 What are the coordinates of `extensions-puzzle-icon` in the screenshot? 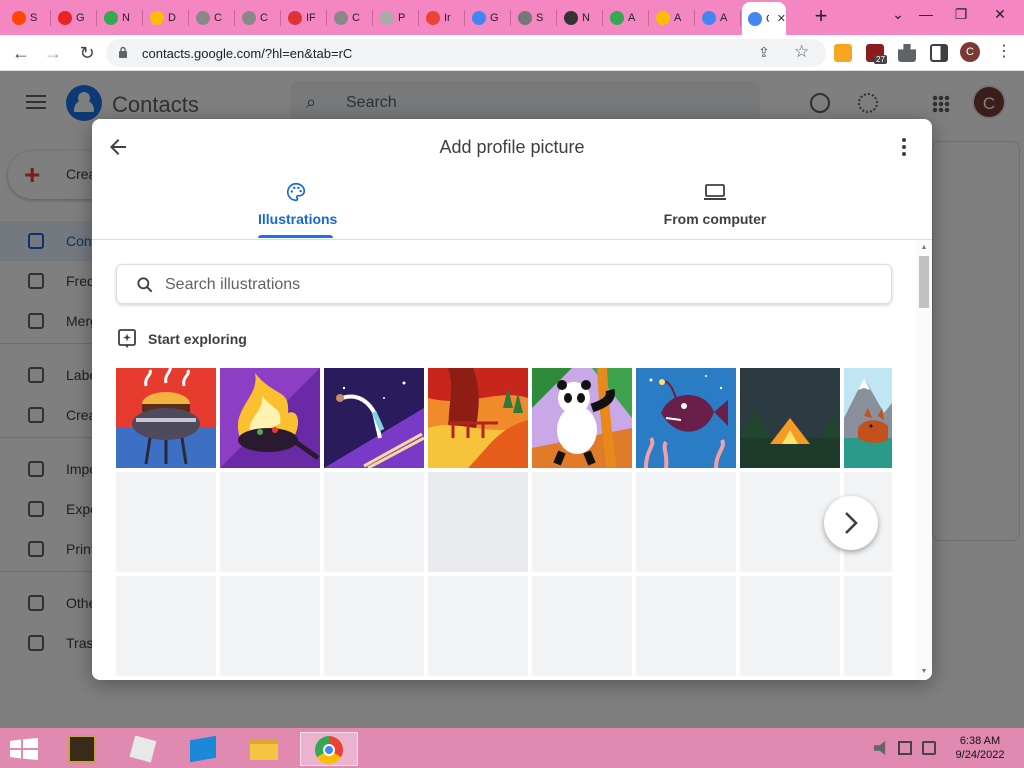 It's located at (907, 53).